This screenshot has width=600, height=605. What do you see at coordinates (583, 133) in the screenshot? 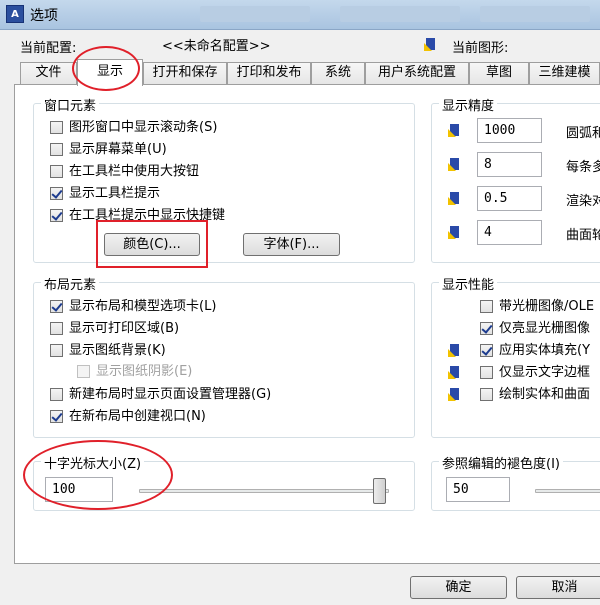
I see `arc-smoothness-label: 圆弧和` at bounding box center [583, 133].